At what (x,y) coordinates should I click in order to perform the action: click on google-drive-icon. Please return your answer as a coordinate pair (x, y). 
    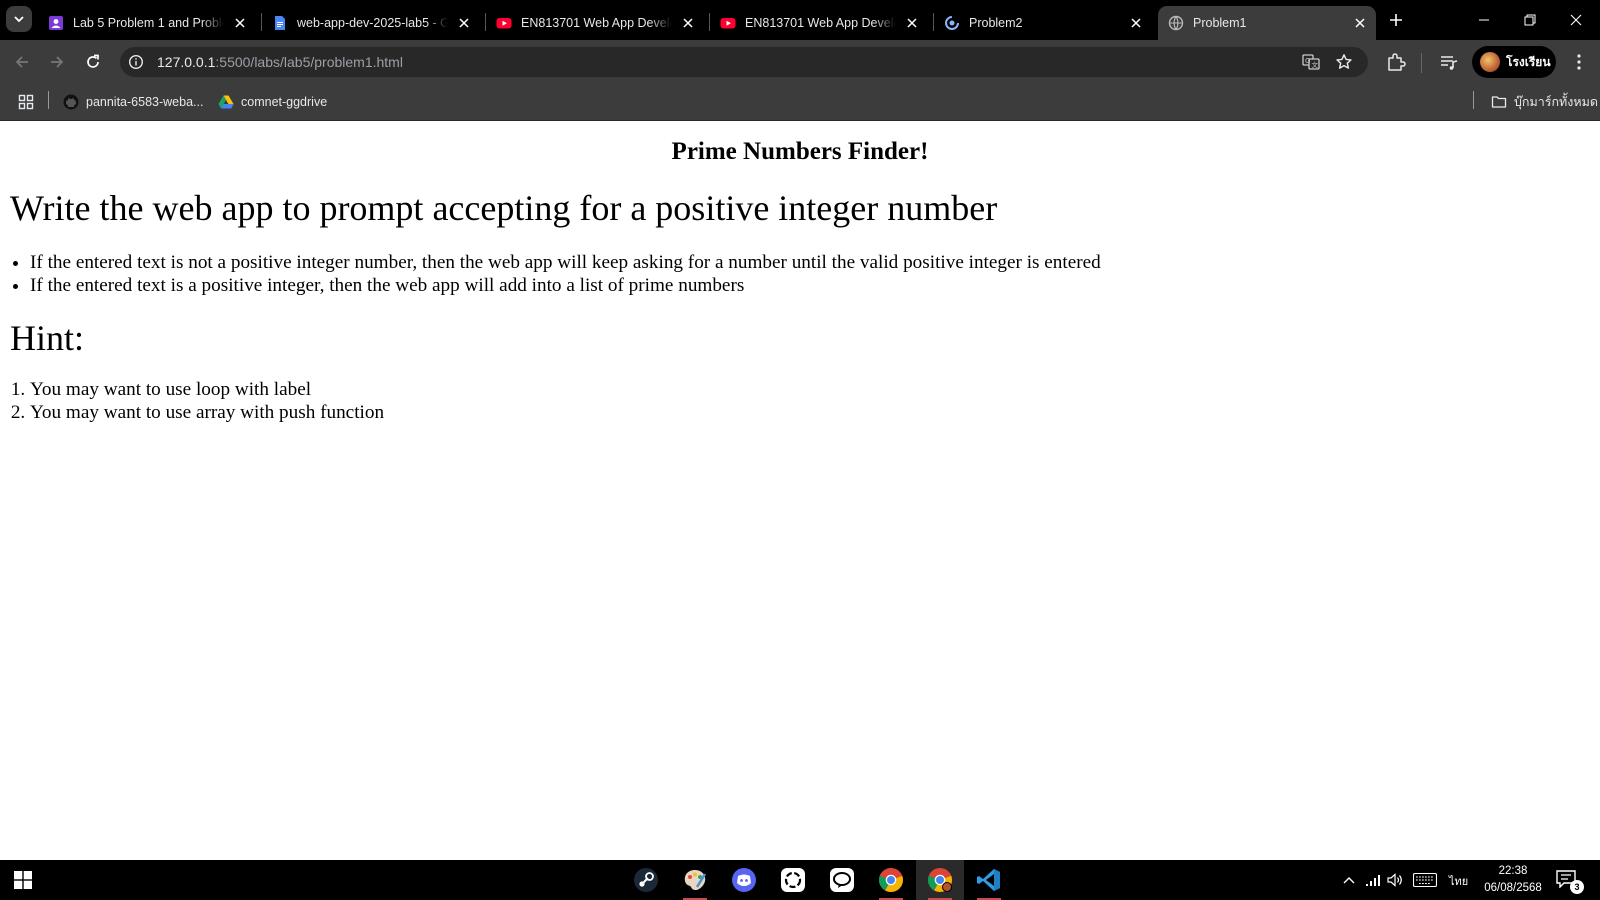
    Looking at the image, I should click on (226, 102).